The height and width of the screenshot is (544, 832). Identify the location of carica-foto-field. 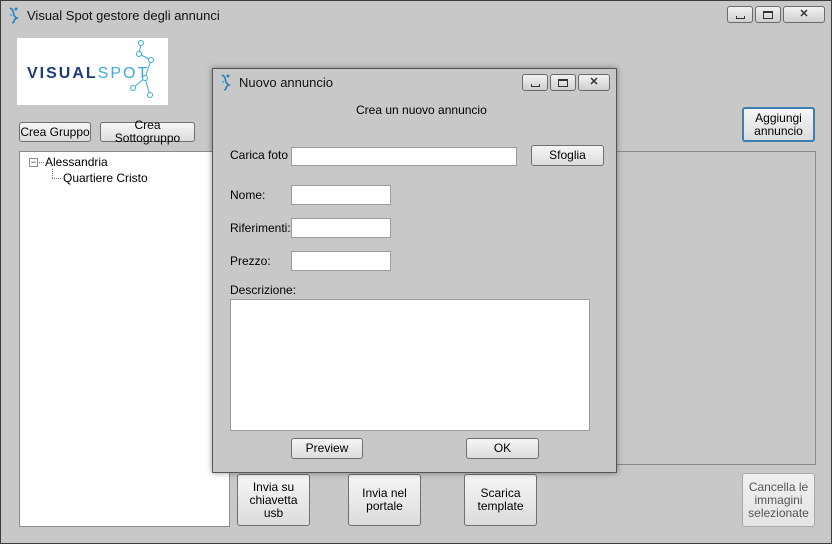
(404, 156).